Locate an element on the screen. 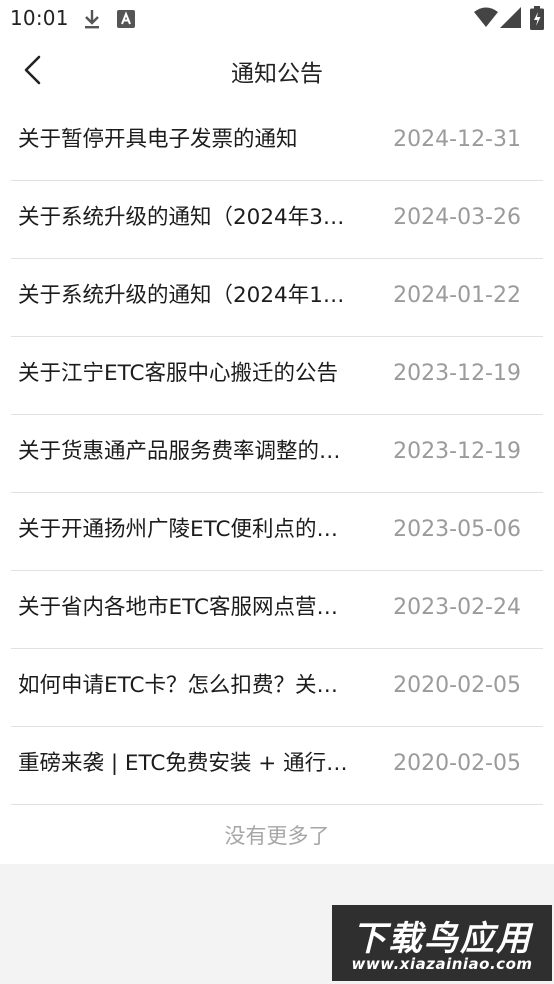 The width and height of the screenshot is (554, 984). nav-bar: 通知公告 is located at coordinates (277, 70).